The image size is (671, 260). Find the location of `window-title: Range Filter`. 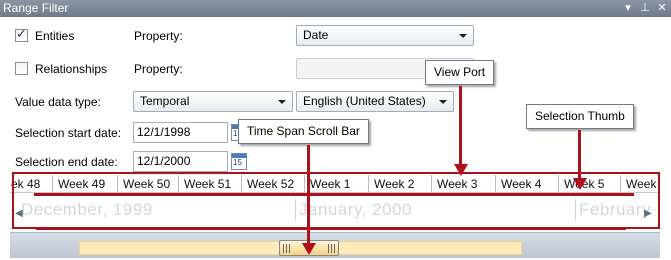

window-title: Range Filter is located at coordinates (36, 8).